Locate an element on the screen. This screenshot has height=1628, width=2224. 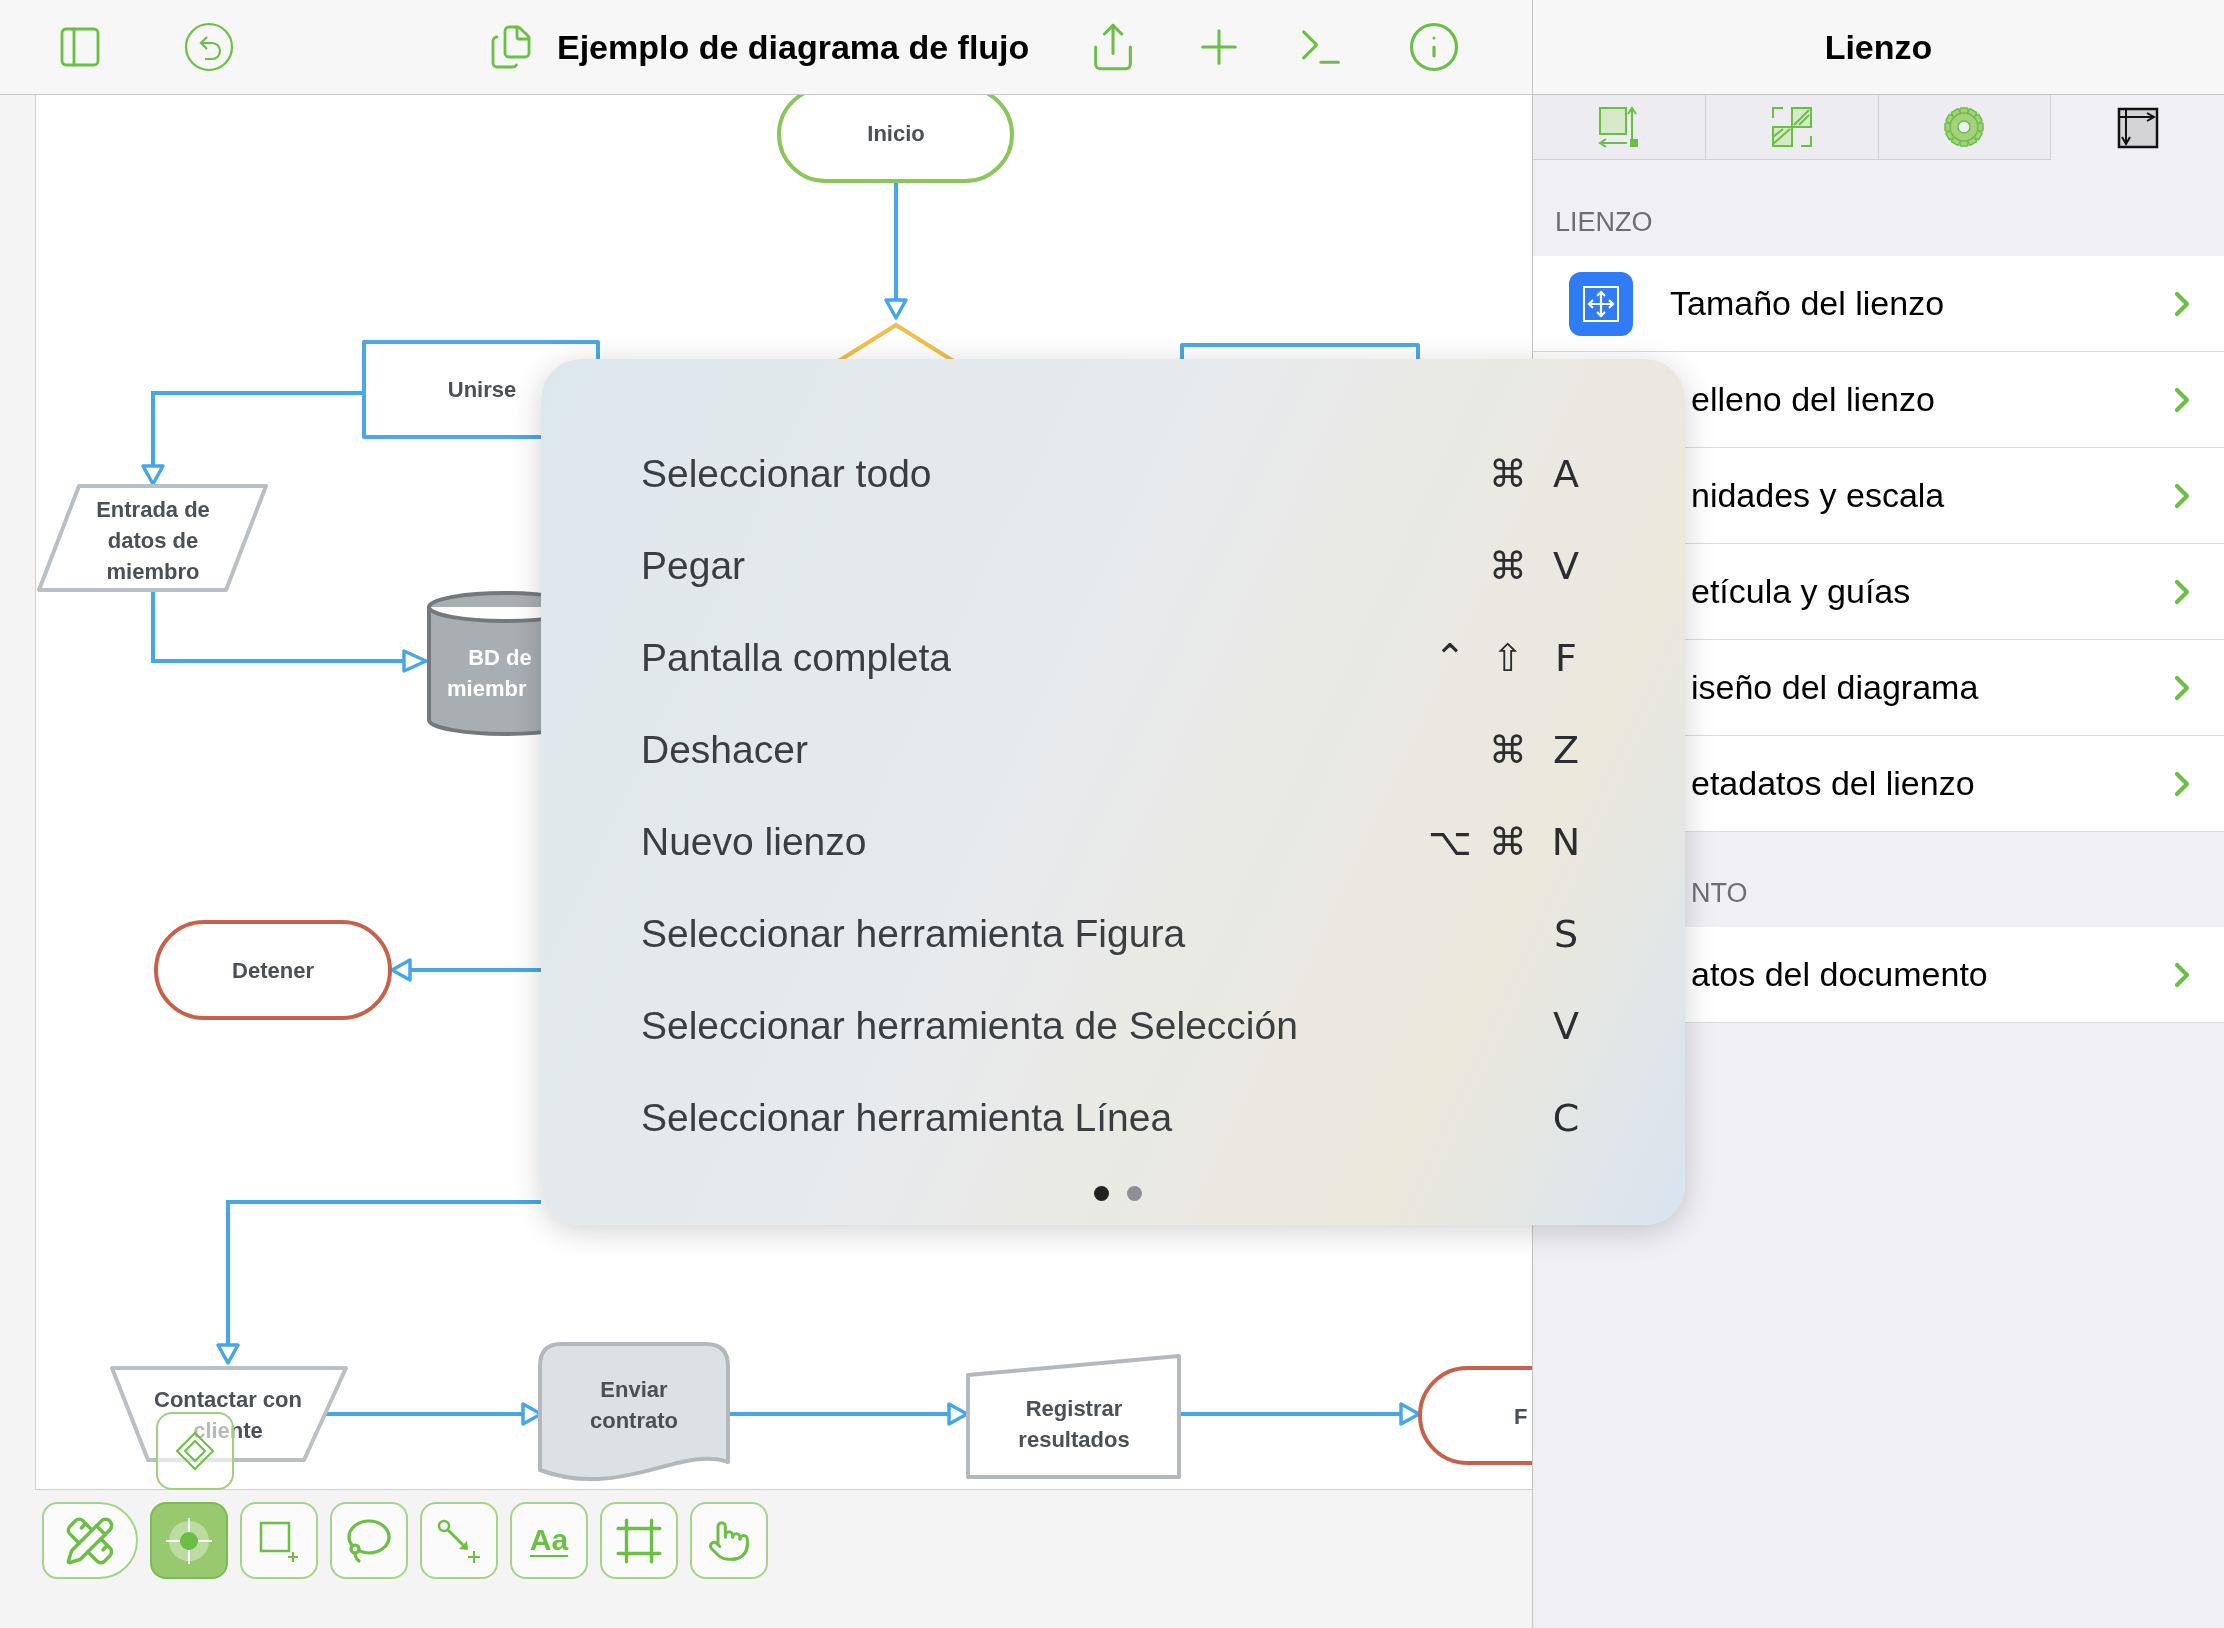
section-header: NTO is located at coordinates (1719, 893).